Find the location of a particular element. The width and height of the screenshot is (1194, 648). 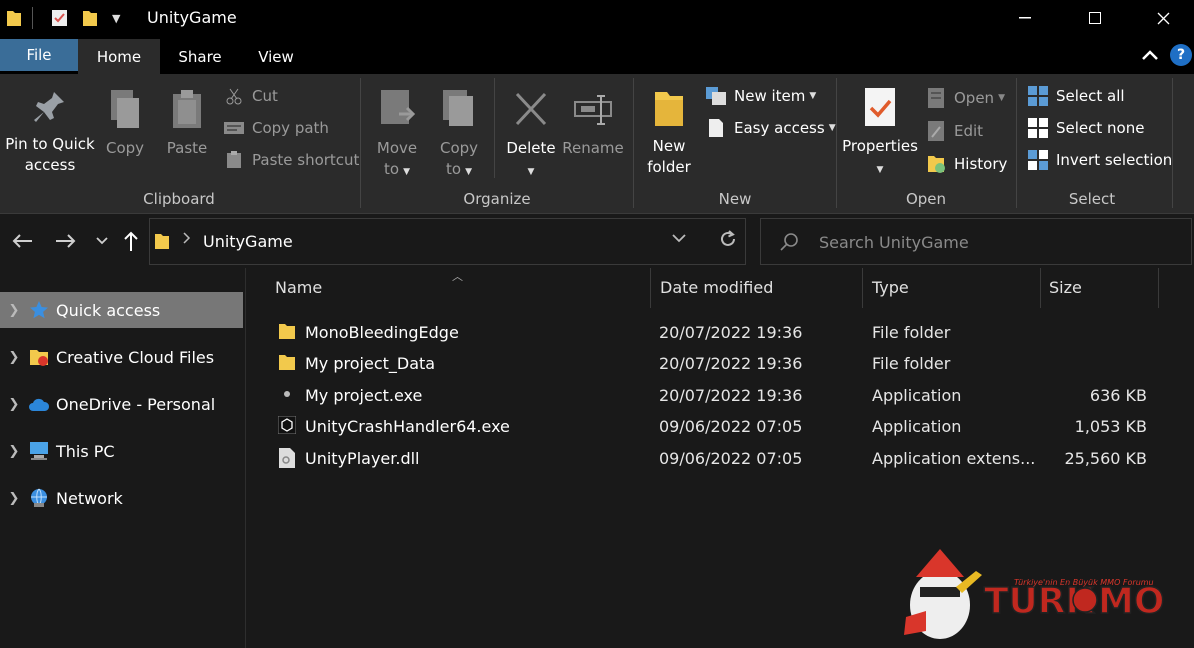

organize-group-label: Organize is located at coordinates (497, 199).